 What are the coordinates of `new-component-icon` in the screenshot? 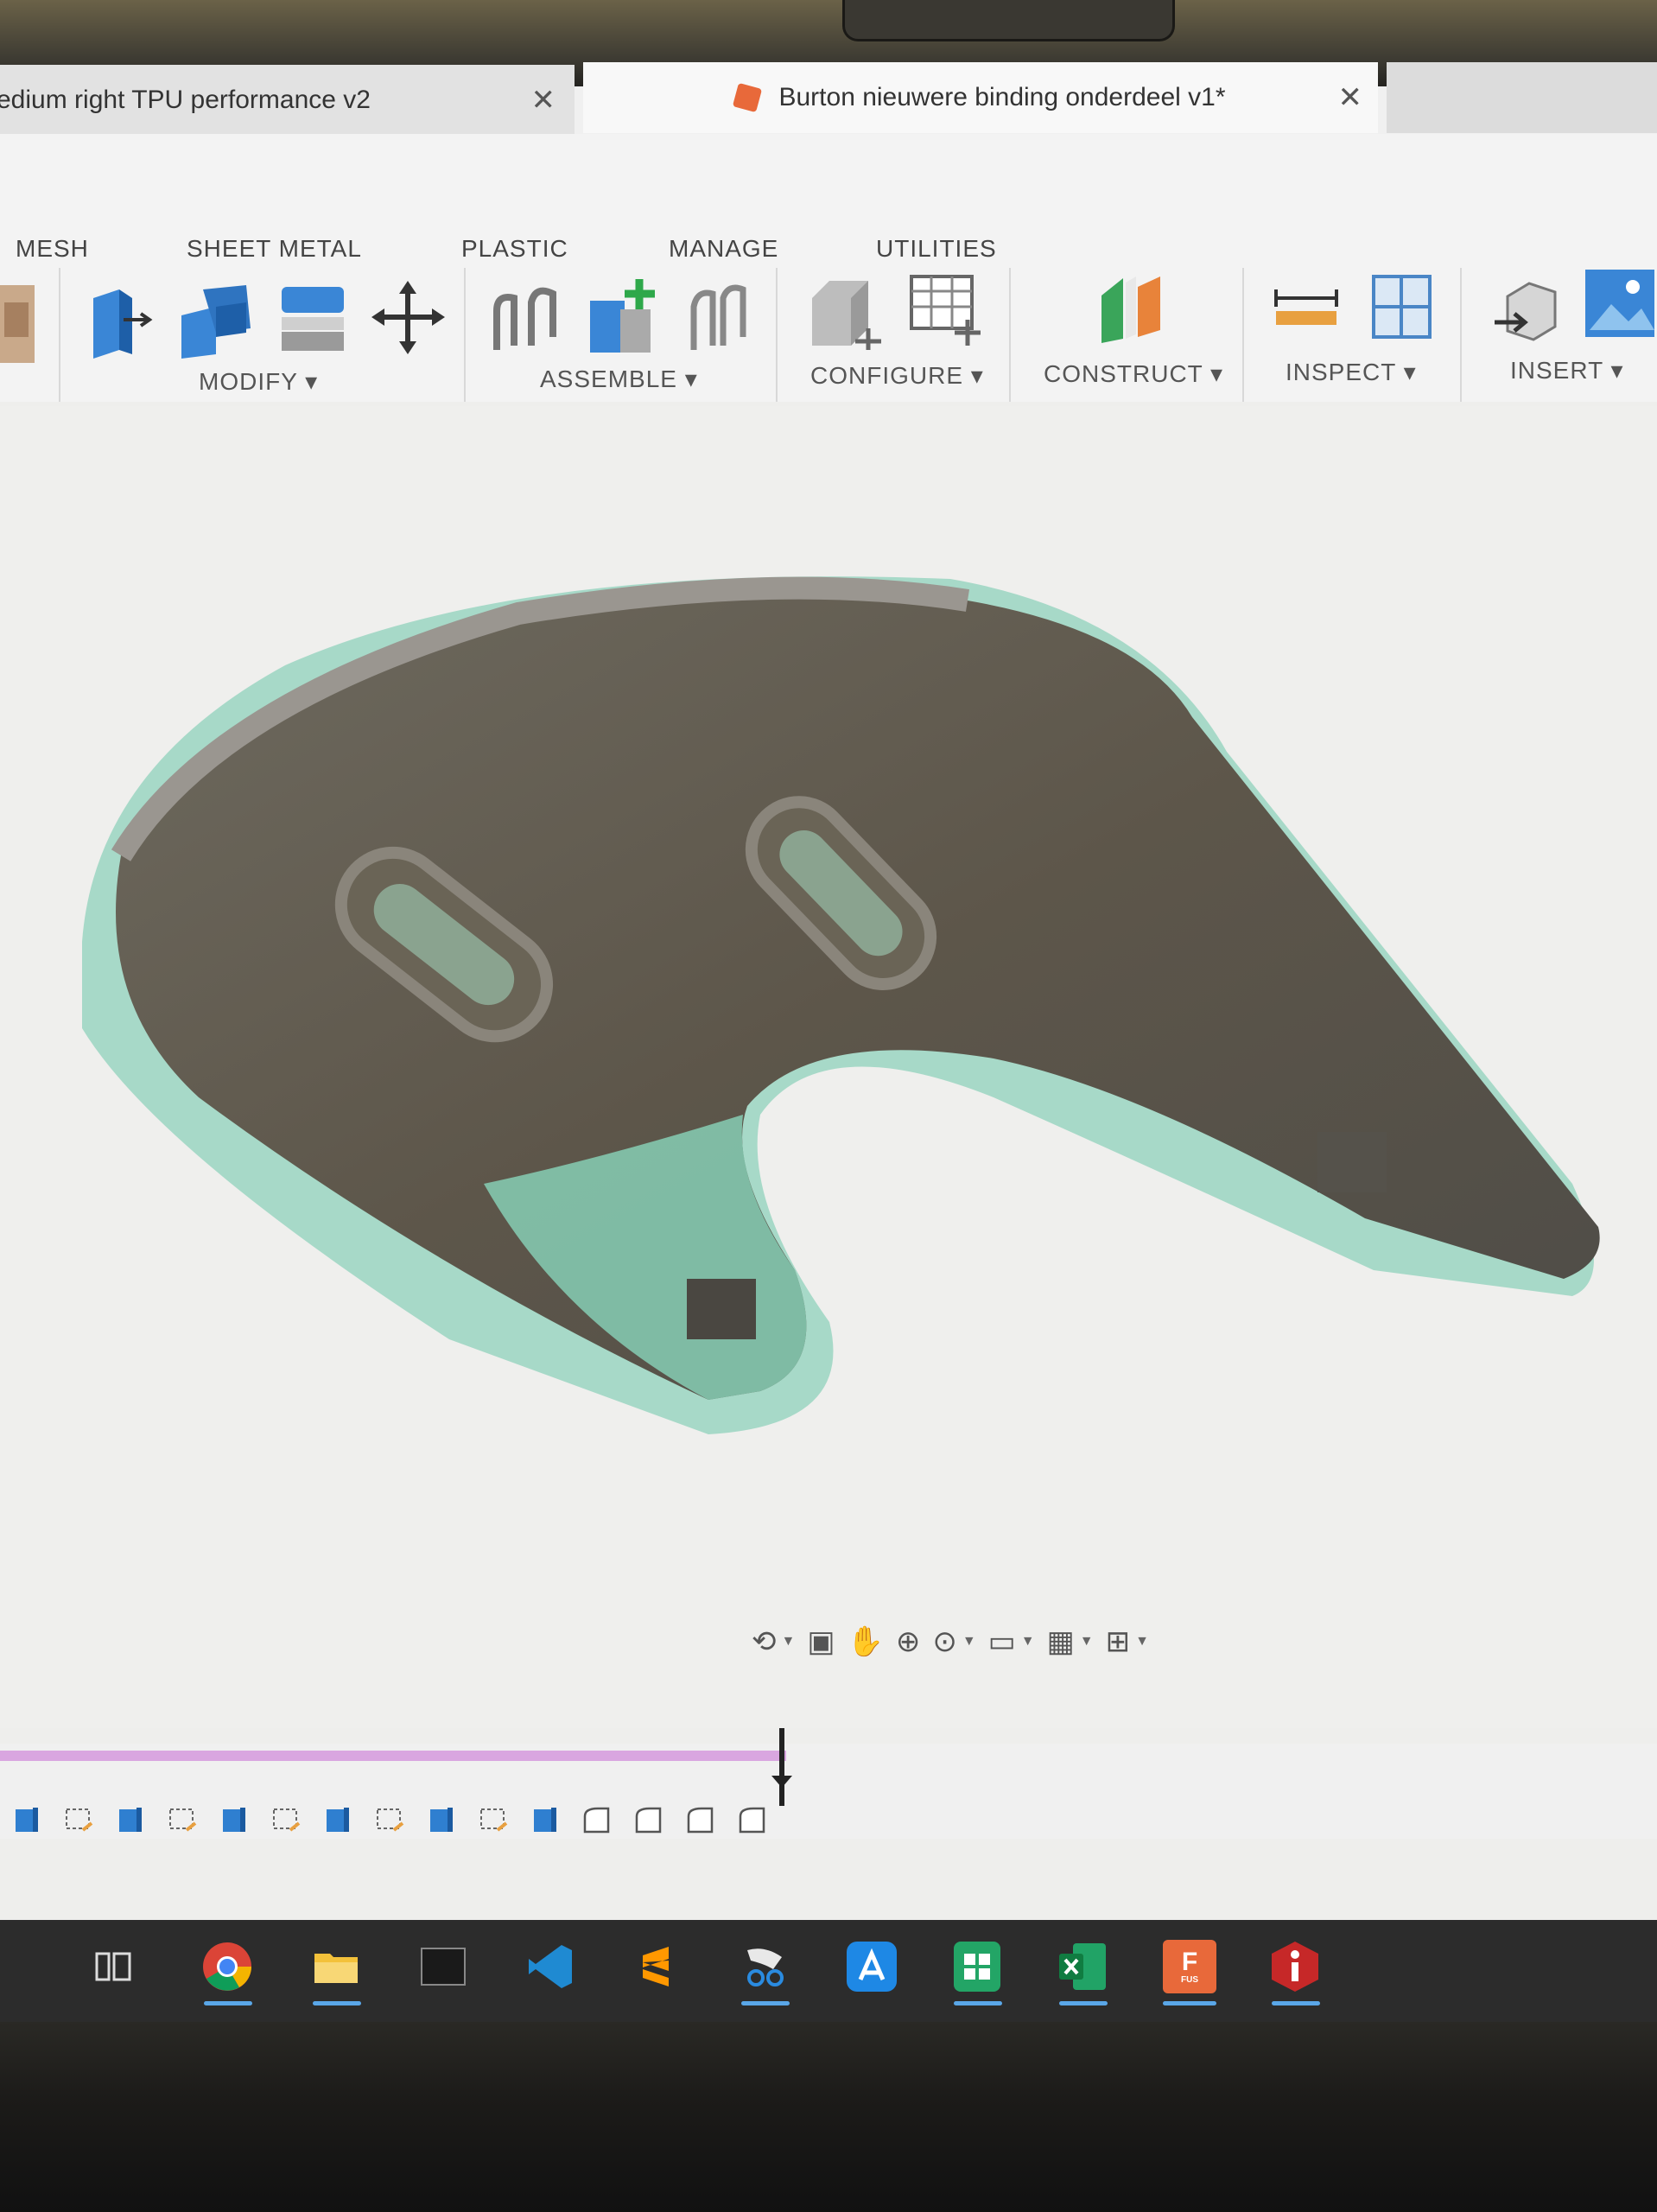 It's located at (624, 316).